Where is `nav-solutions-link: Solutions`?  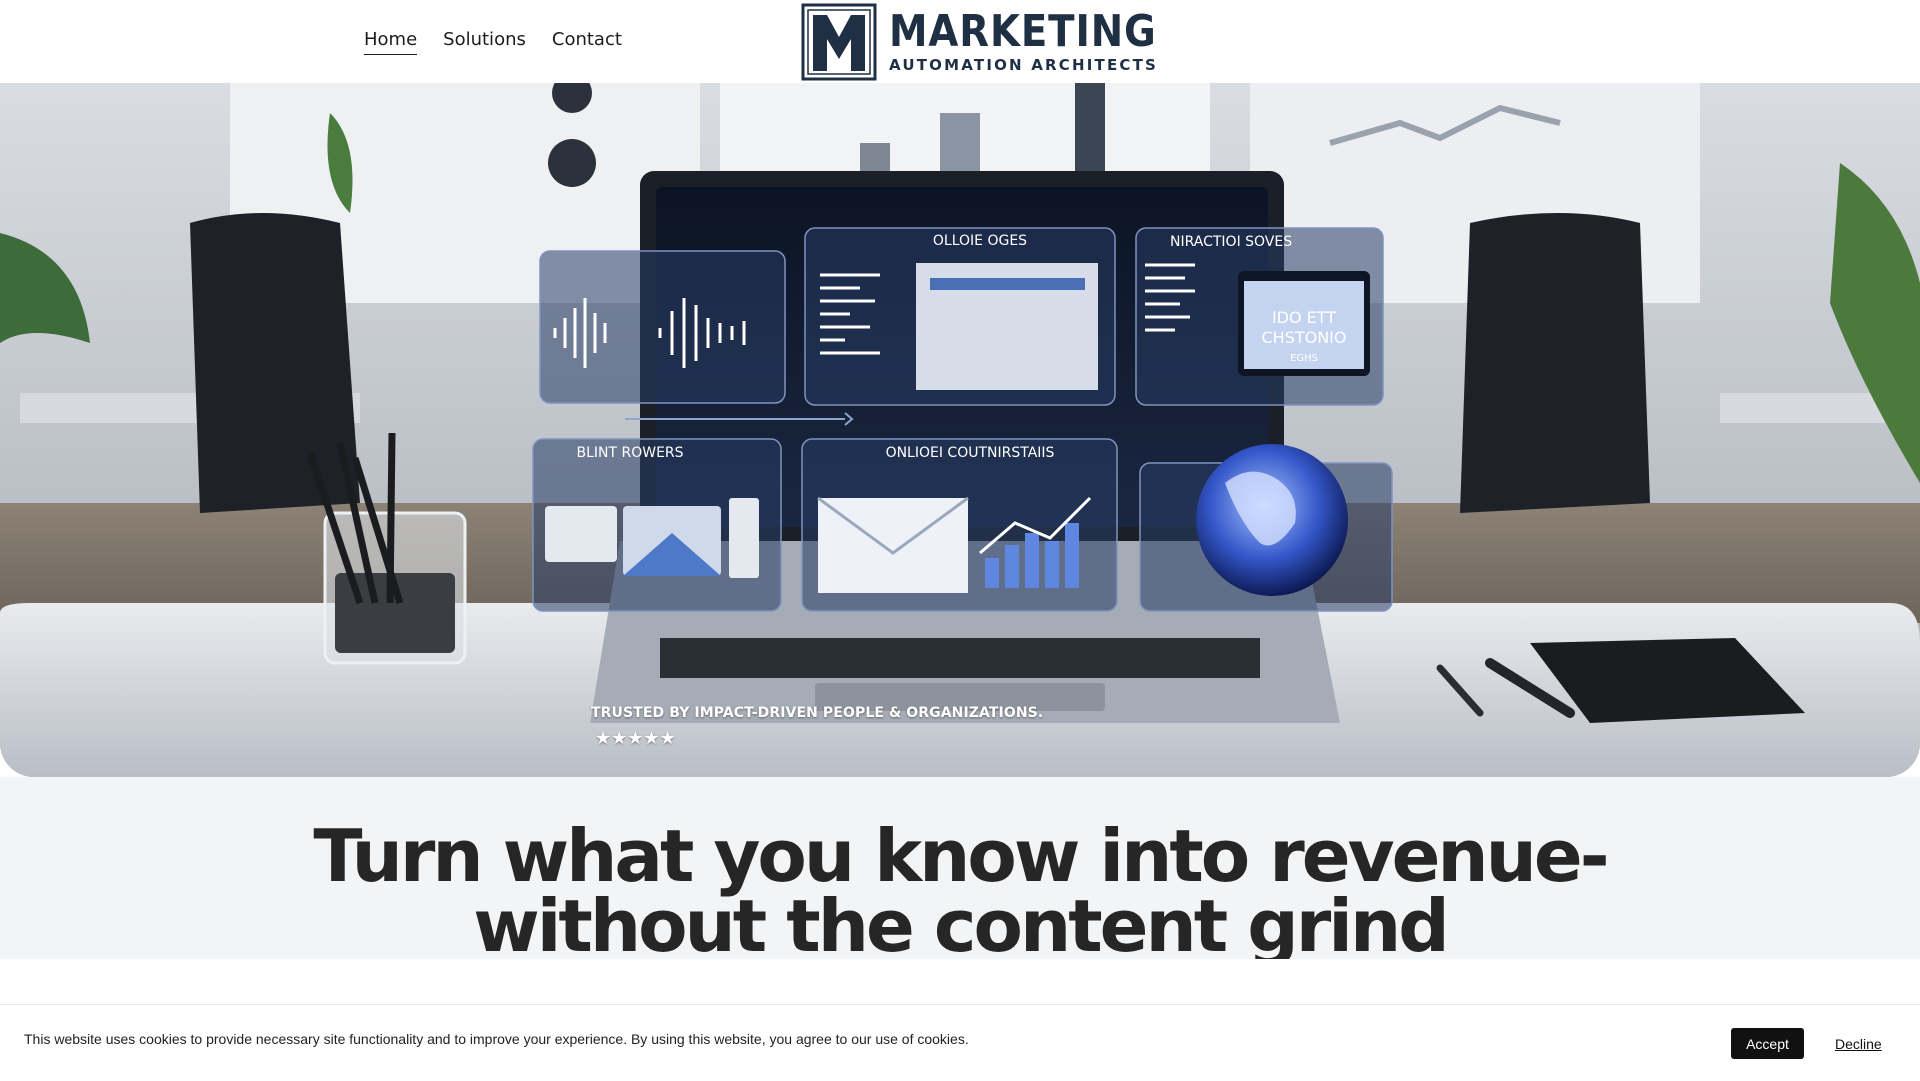 nav-solutions-link: Solutions is located at coordinates (484, 41).